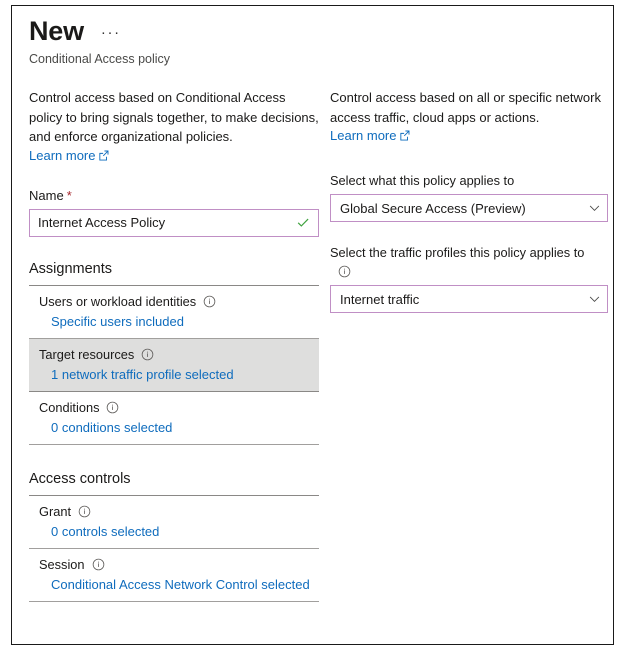 The image size is (626, 658). What do you see at coordinates (433, 208) in the screenshot?
I see `policy-applies-to-value: Global Secure Access (Preview)` at bounding box center [433, 208].